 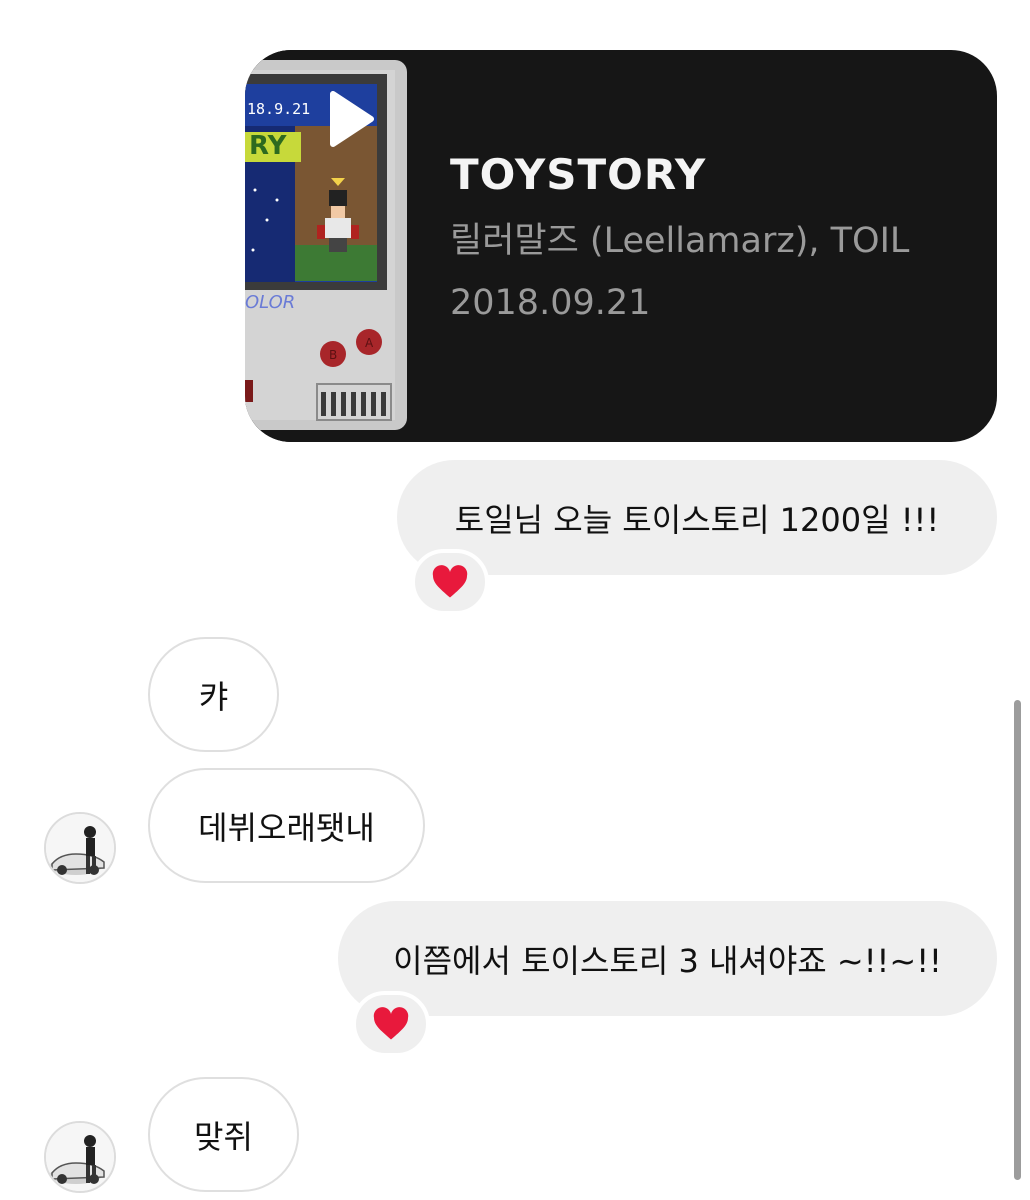 I want to click on button-b-label: B, so click(x=333, y=355).